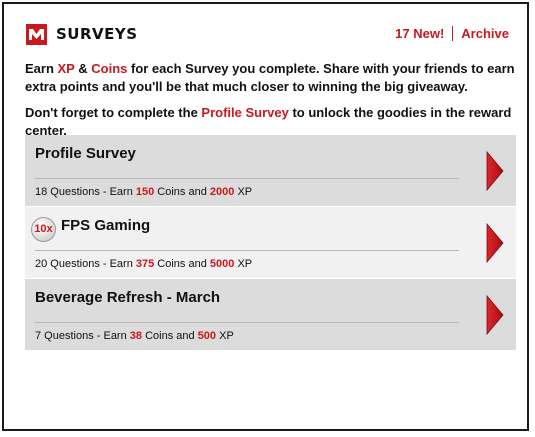 This screenshot has height=437, width=535. Describe the element at coordinates (82, 336) in the screenshot. I see `survey-questions: 7 Questions - Earn` at that location.